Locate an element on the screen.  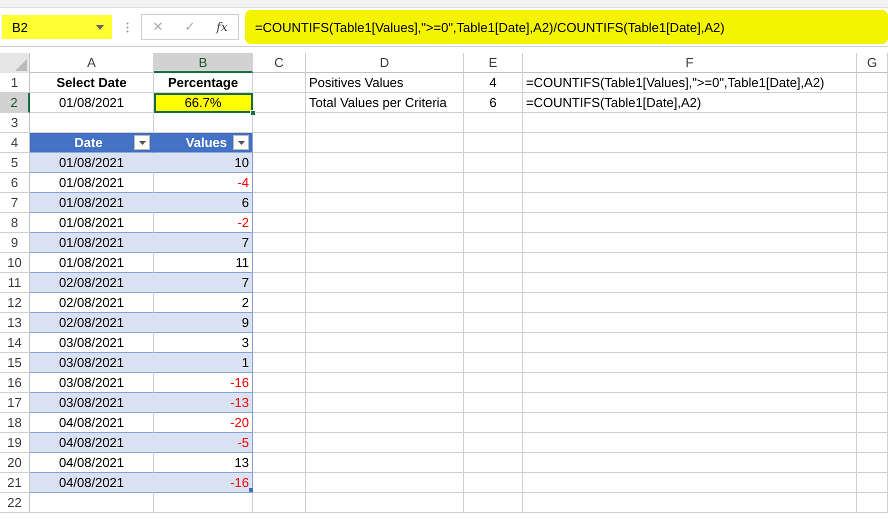
row-header: 4 is located at coordinates (15, 143).